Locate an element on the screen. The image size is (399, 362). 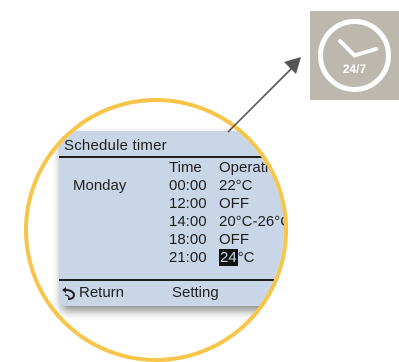
footer-divider is located at coordinates (171, 280).